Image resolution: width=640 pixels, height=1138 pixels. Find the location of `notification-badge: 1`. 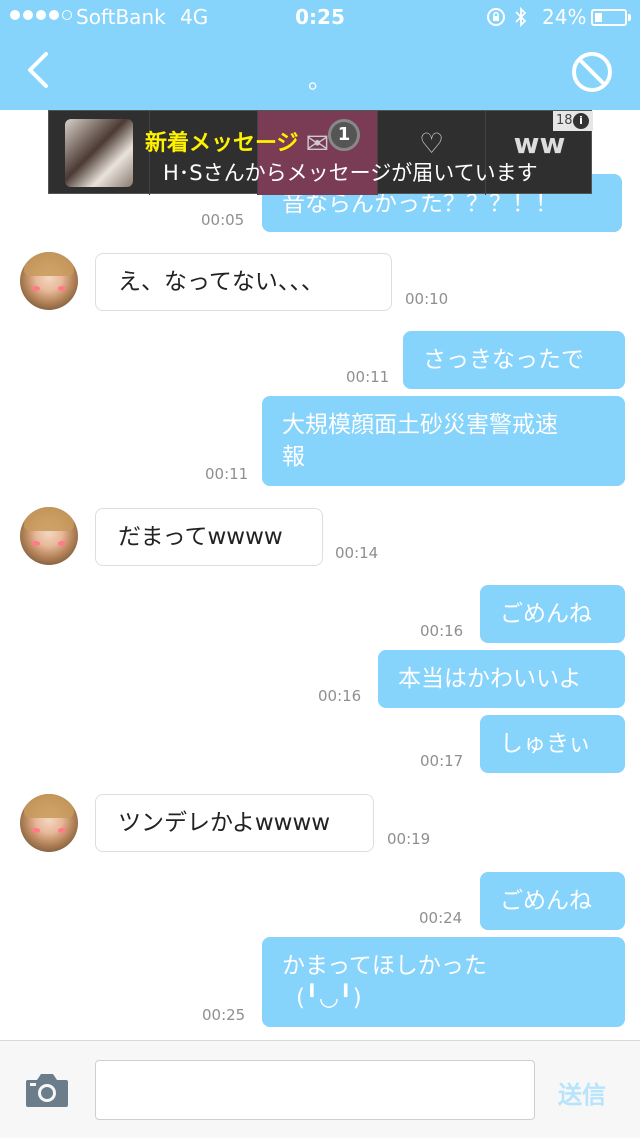

notification-badge: 1 is located at coordinates (344, 135).